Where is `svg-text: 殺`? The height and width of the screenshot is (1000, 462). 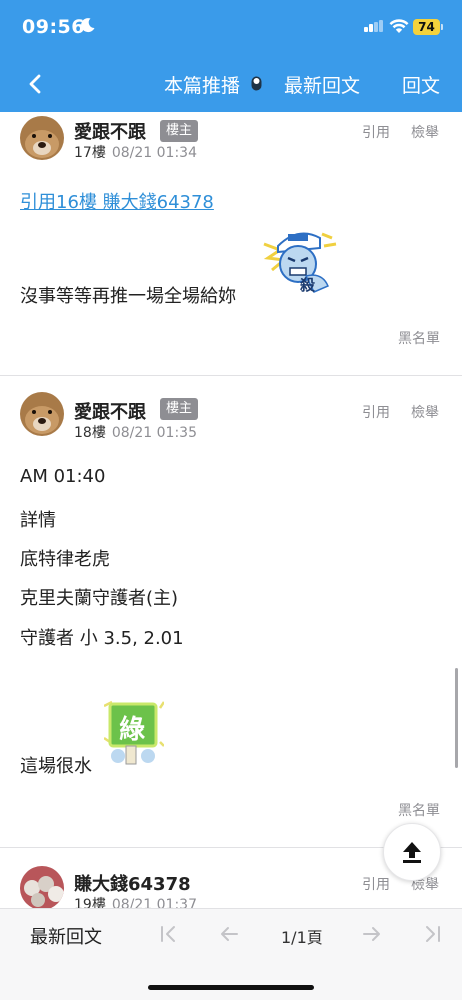
svg-text: 殺 is located at coordinates (307, 285).